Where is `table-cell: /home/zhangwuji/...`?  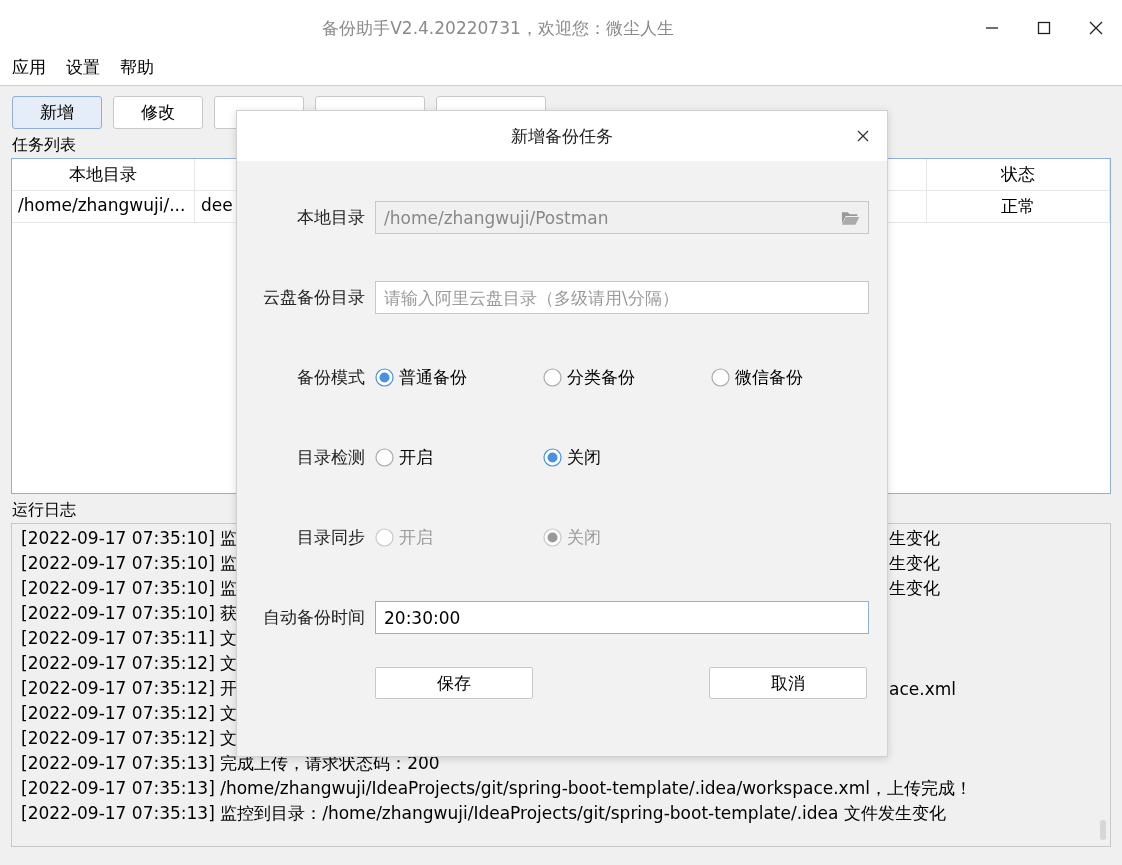
table-cell: /home/zhangwuji/... is located at coordinates (103, 207).